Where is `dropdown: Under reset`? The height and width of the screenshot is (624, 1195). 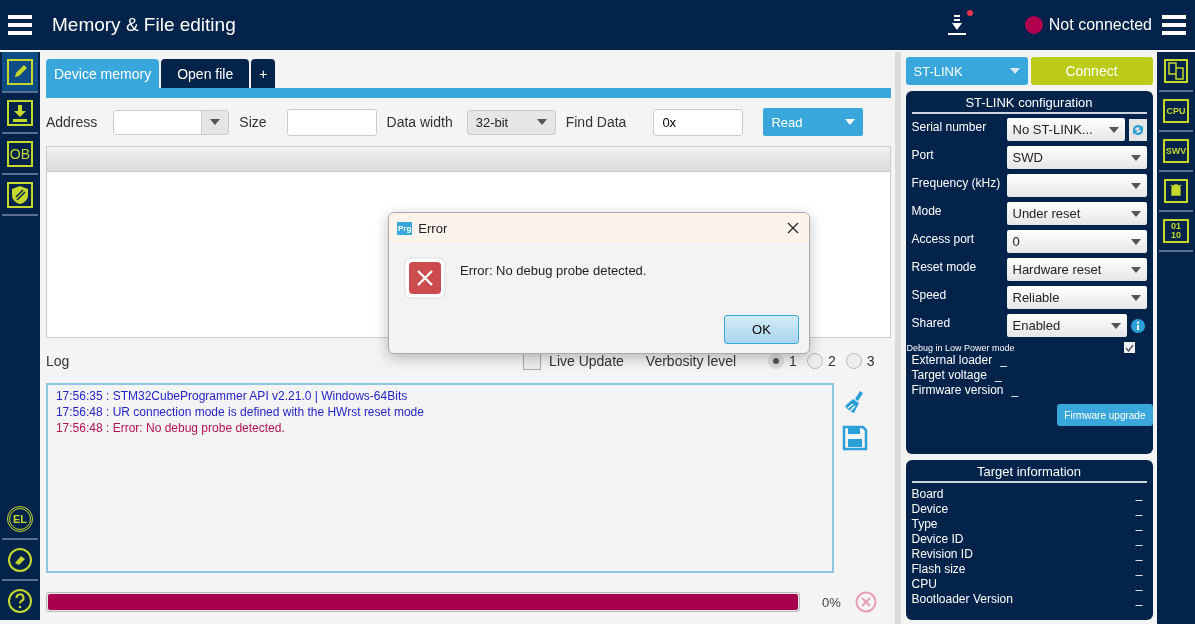
dropdown: Under reset is located at coordinates (1076, 213).